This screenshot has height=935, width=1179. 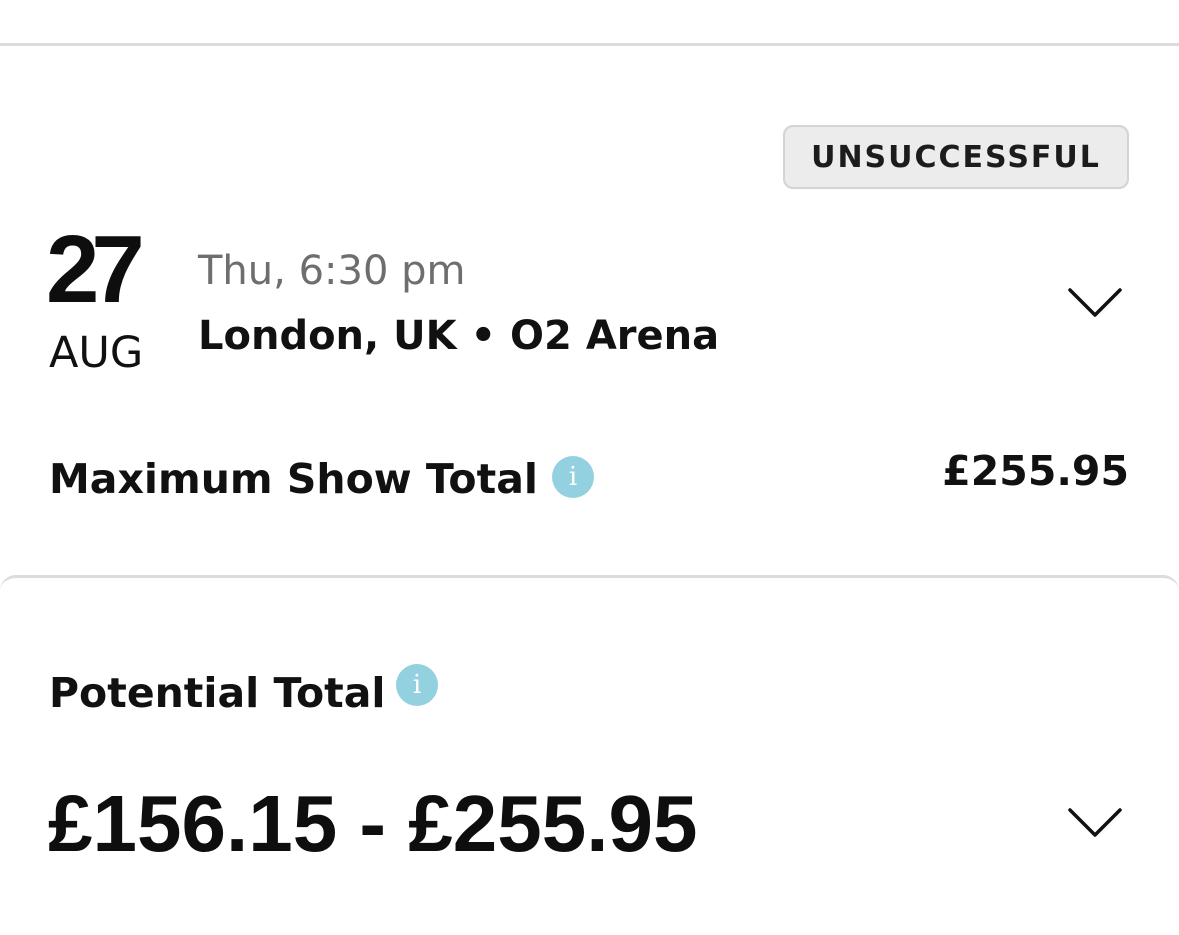 I want to click on event-location: London, UK • O2 Arena, so click(x=459, y=336).